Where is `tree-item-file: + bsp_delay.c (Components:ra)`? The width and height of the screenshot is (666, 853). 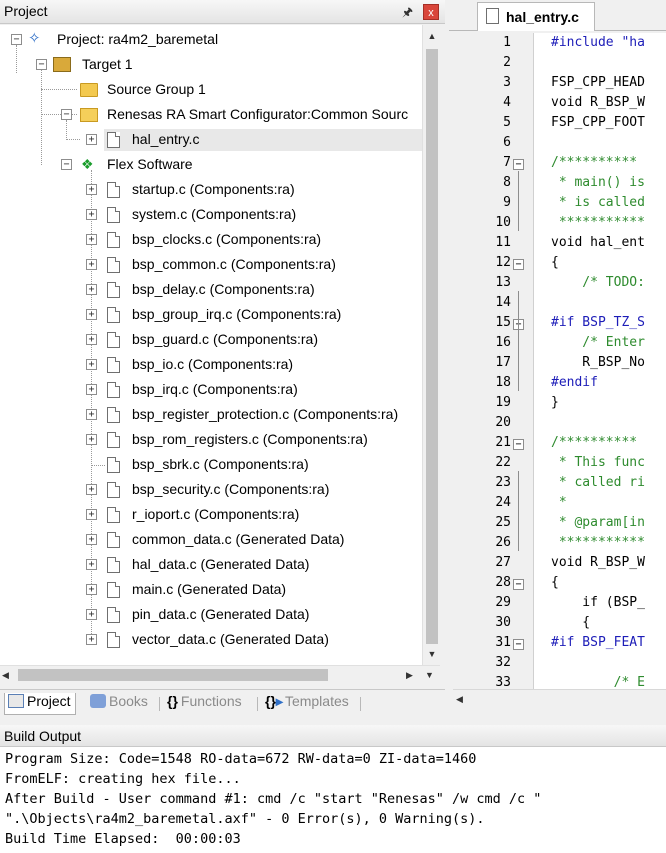 tree-item-file: + bsp_delay.c (Components:ra) is located at coordinates (211, 290).